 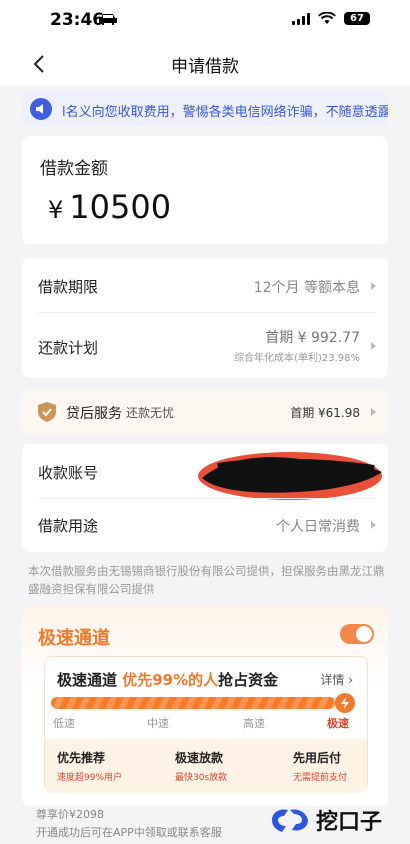 I want to click on amount-value: ¥10500, so click(x=109, y=207).